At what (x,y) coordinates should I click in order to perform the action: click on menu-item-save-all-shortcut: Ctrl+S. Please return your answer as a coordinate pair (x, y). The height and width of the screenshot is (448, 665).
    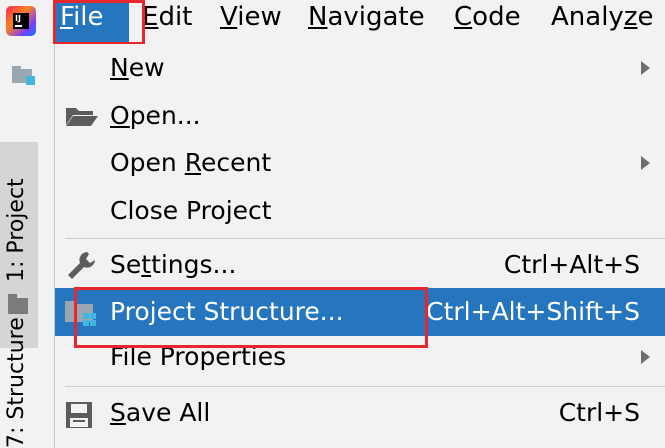
    Looking at the image, I should click on (599, 412).